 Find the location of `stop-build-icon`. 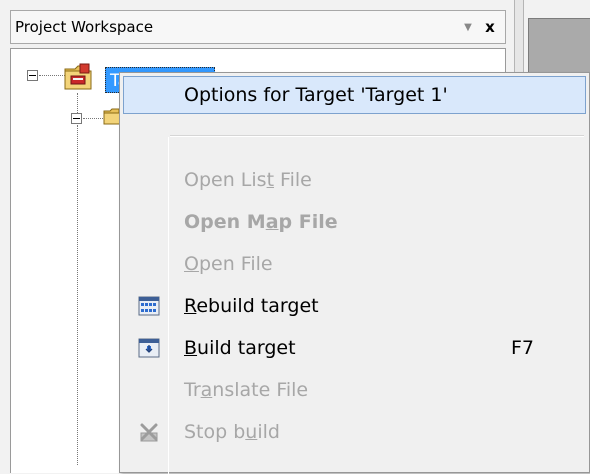

stop-build-icon is located at coordinates (149, 432).